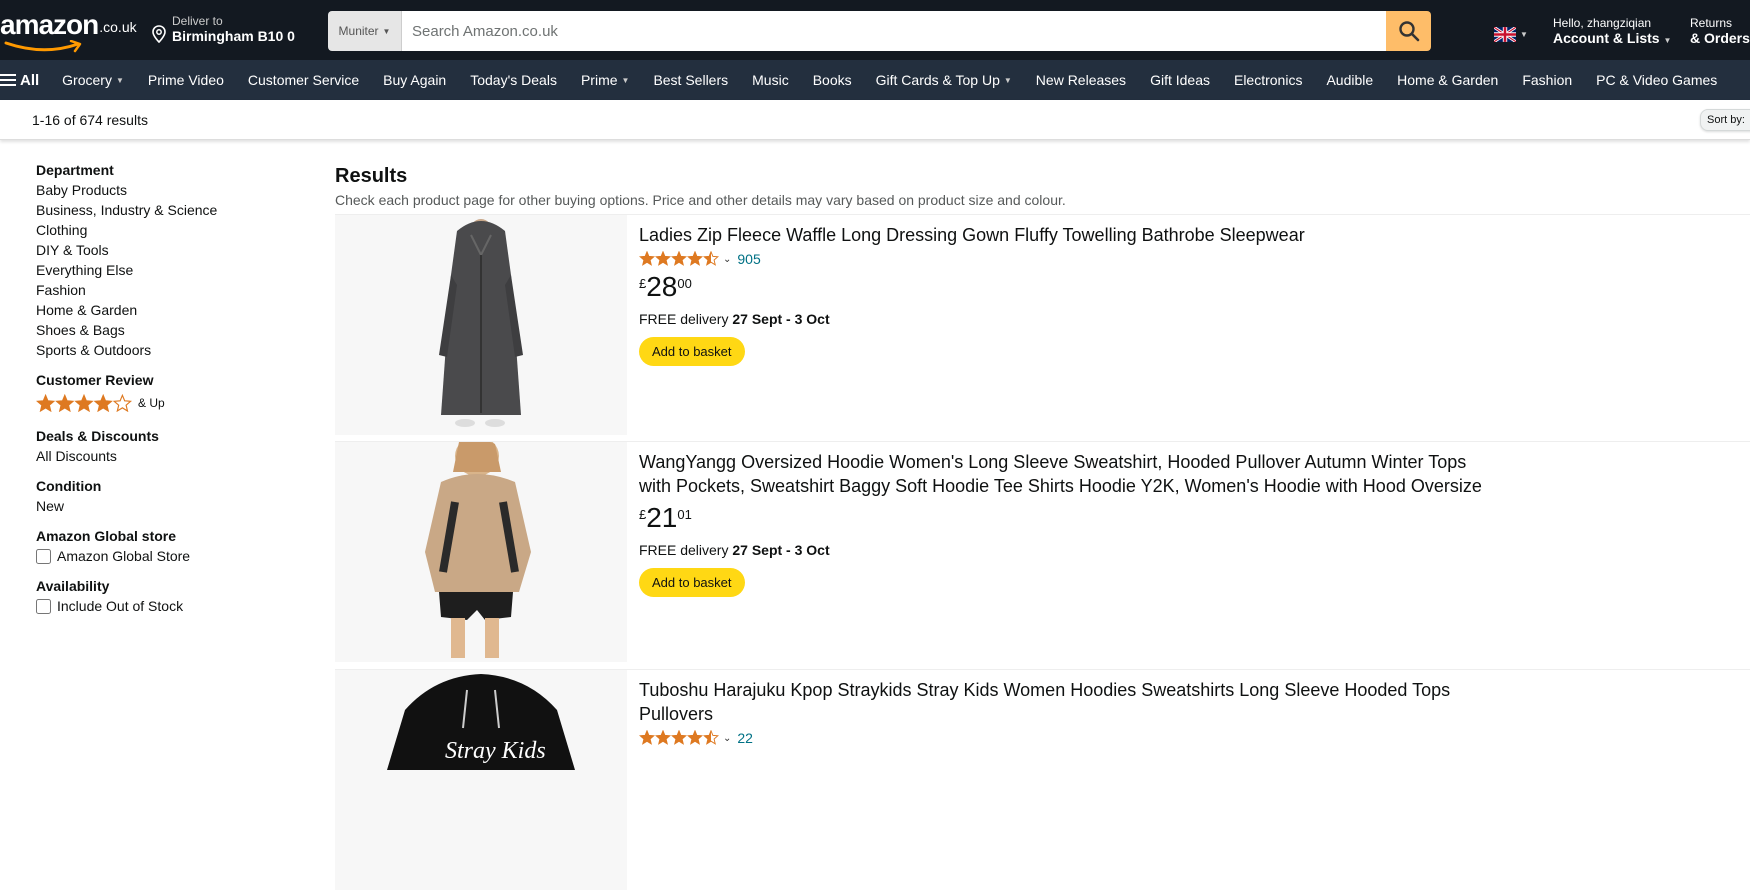 The height and width of the screenshot is (890, 1750). What do you see at coordinates (495, 751) in the screenshot?
I see `hoodie-print-text: Stray Kids` at bounding box center [495, 751].